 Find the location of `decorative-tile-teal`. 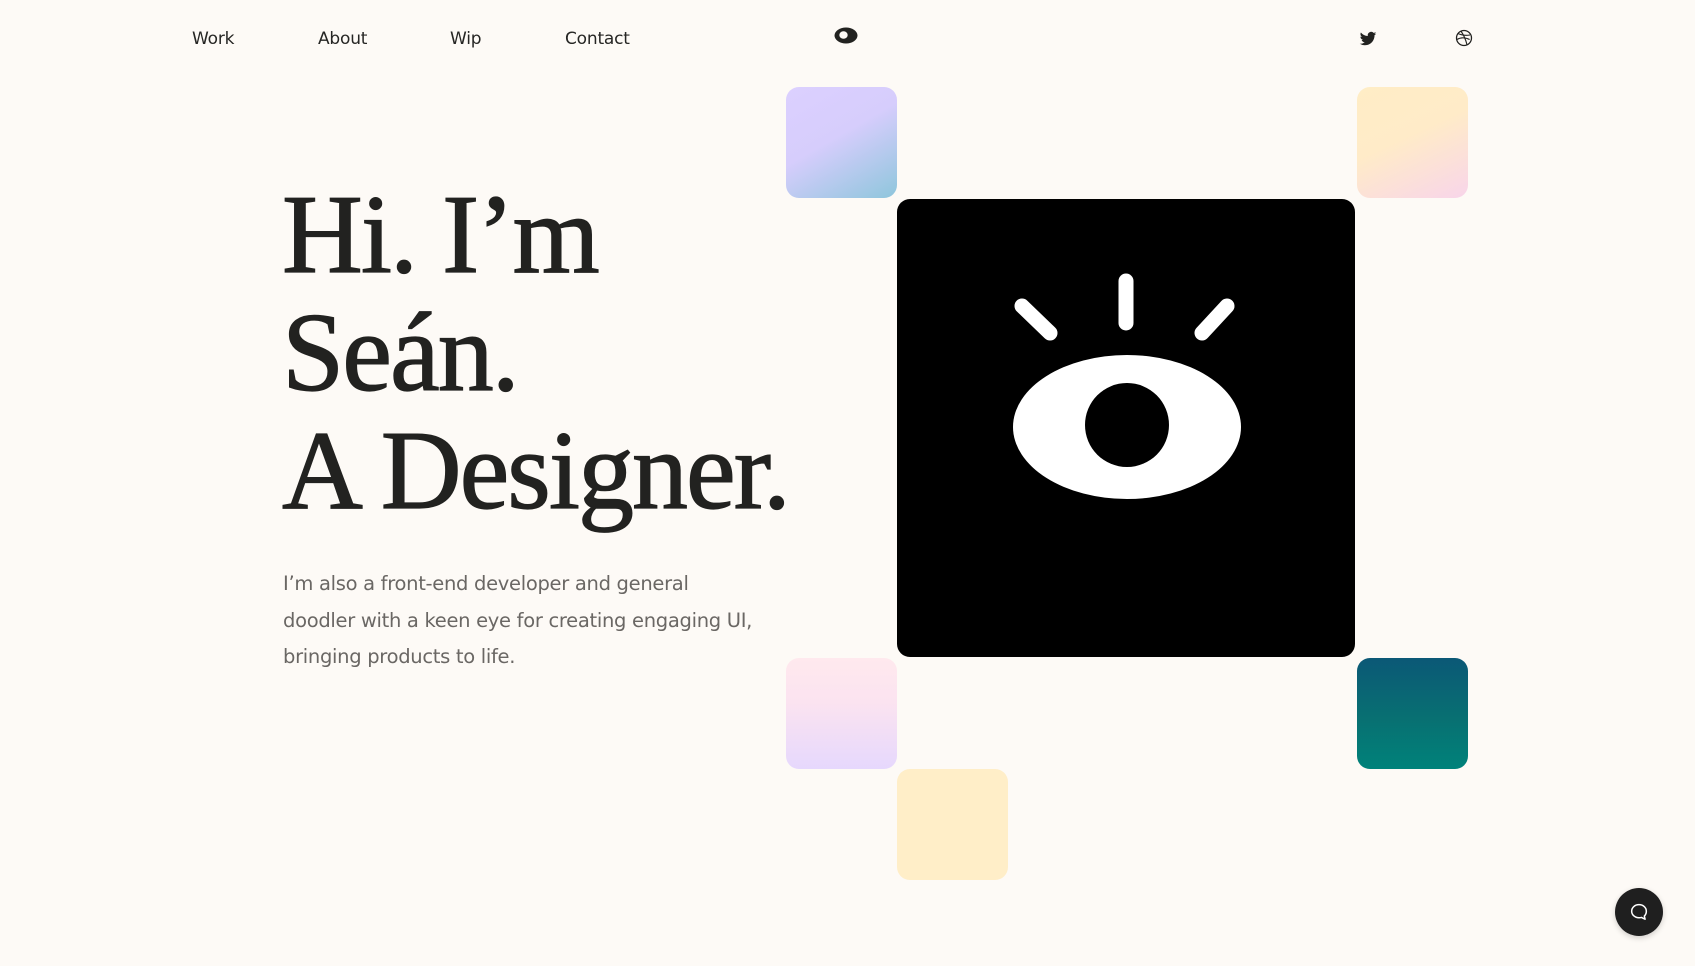

decorative-tile-teal is located at coordinates (1412, 713).